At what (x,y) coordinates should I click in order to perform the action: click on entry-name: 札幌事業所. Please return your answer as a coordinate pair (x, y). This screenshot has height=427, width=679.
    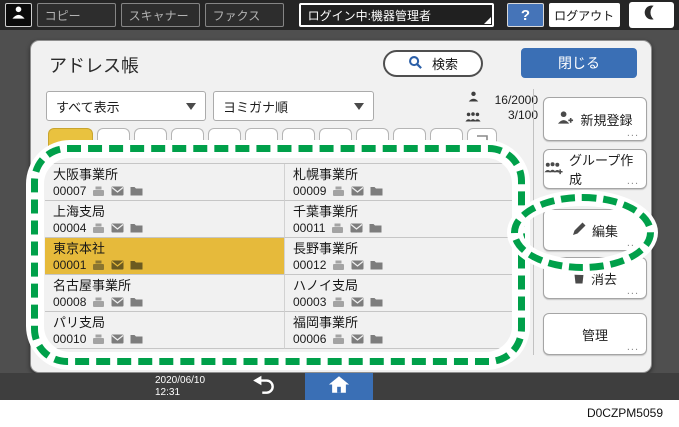
    Looking at the image, I should click on (326, 174).